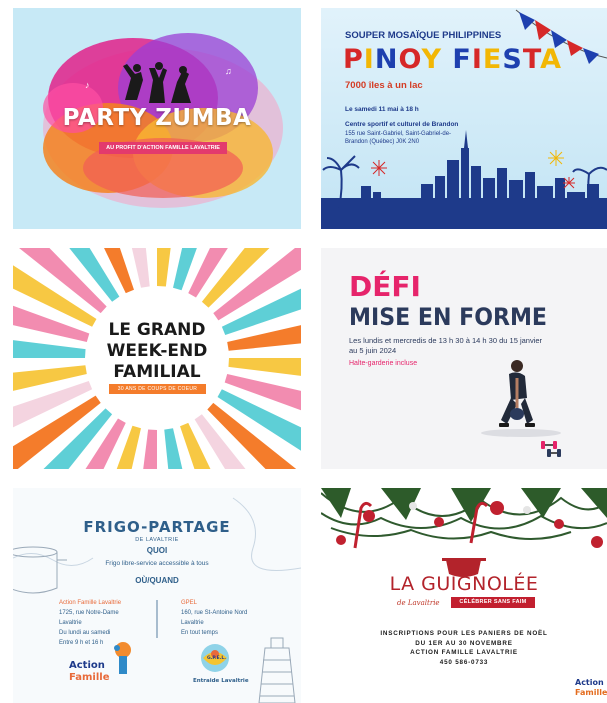 The width and height of the screenshot is (607, 703). Describe the element at coordinates (549, 445) in the screenshot. I see `dumbbell-icon` at that location.